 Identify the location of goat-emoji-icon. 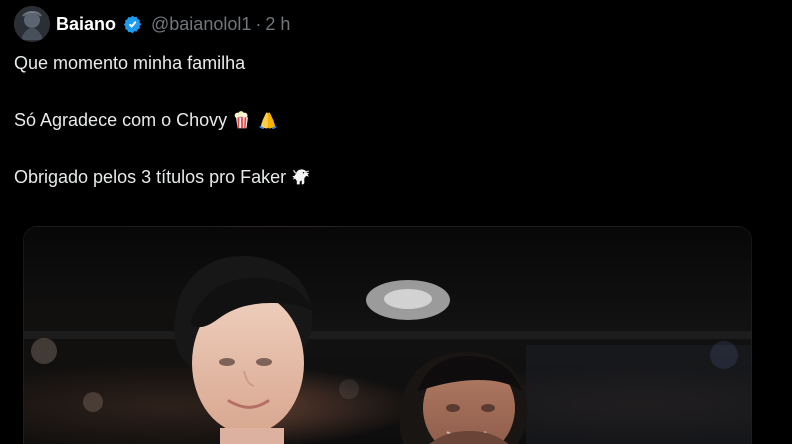
(301, 177).